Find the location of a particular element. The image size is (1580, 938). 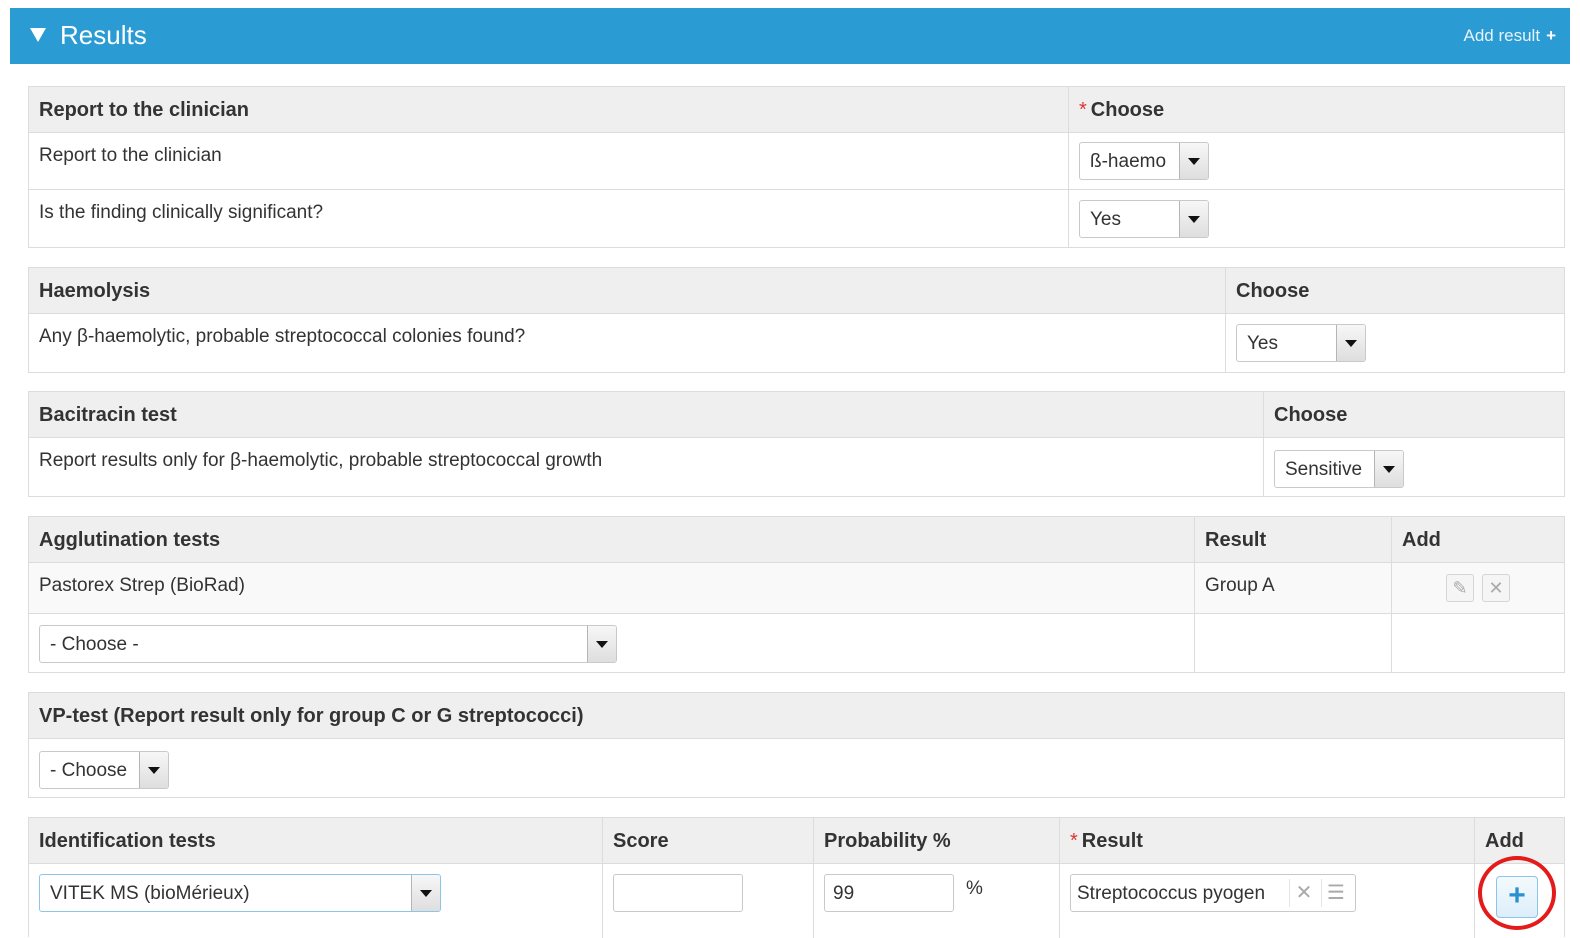

identification-test-select: VITEK MS (bioMérieux) is located at coordinates (240, 893).